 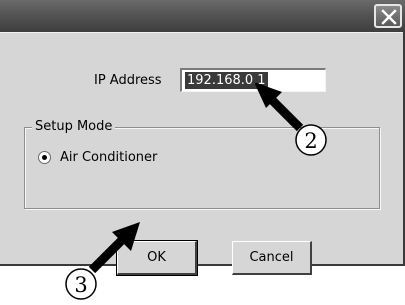 What do you see at coordinates (279, 107) in the screenshot?
I see `arrow-to-ip-icon` at bounding box center [279, 107].